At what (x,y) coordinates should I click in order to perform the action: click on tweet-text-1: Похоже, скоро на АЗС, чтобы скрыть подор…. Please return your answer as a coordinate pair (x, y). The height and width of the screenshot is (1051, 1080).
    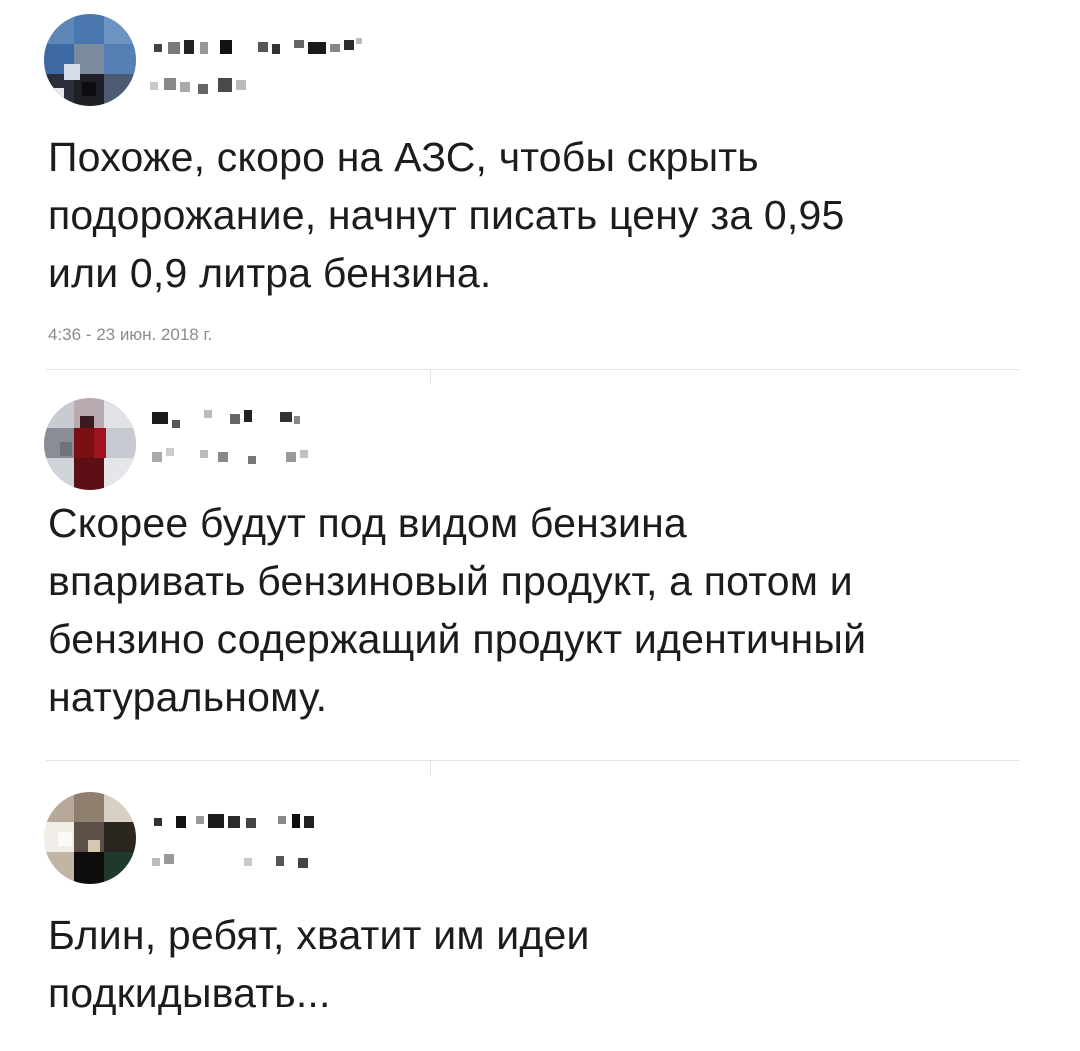
    Looking at the image, I should click on (446, 215).